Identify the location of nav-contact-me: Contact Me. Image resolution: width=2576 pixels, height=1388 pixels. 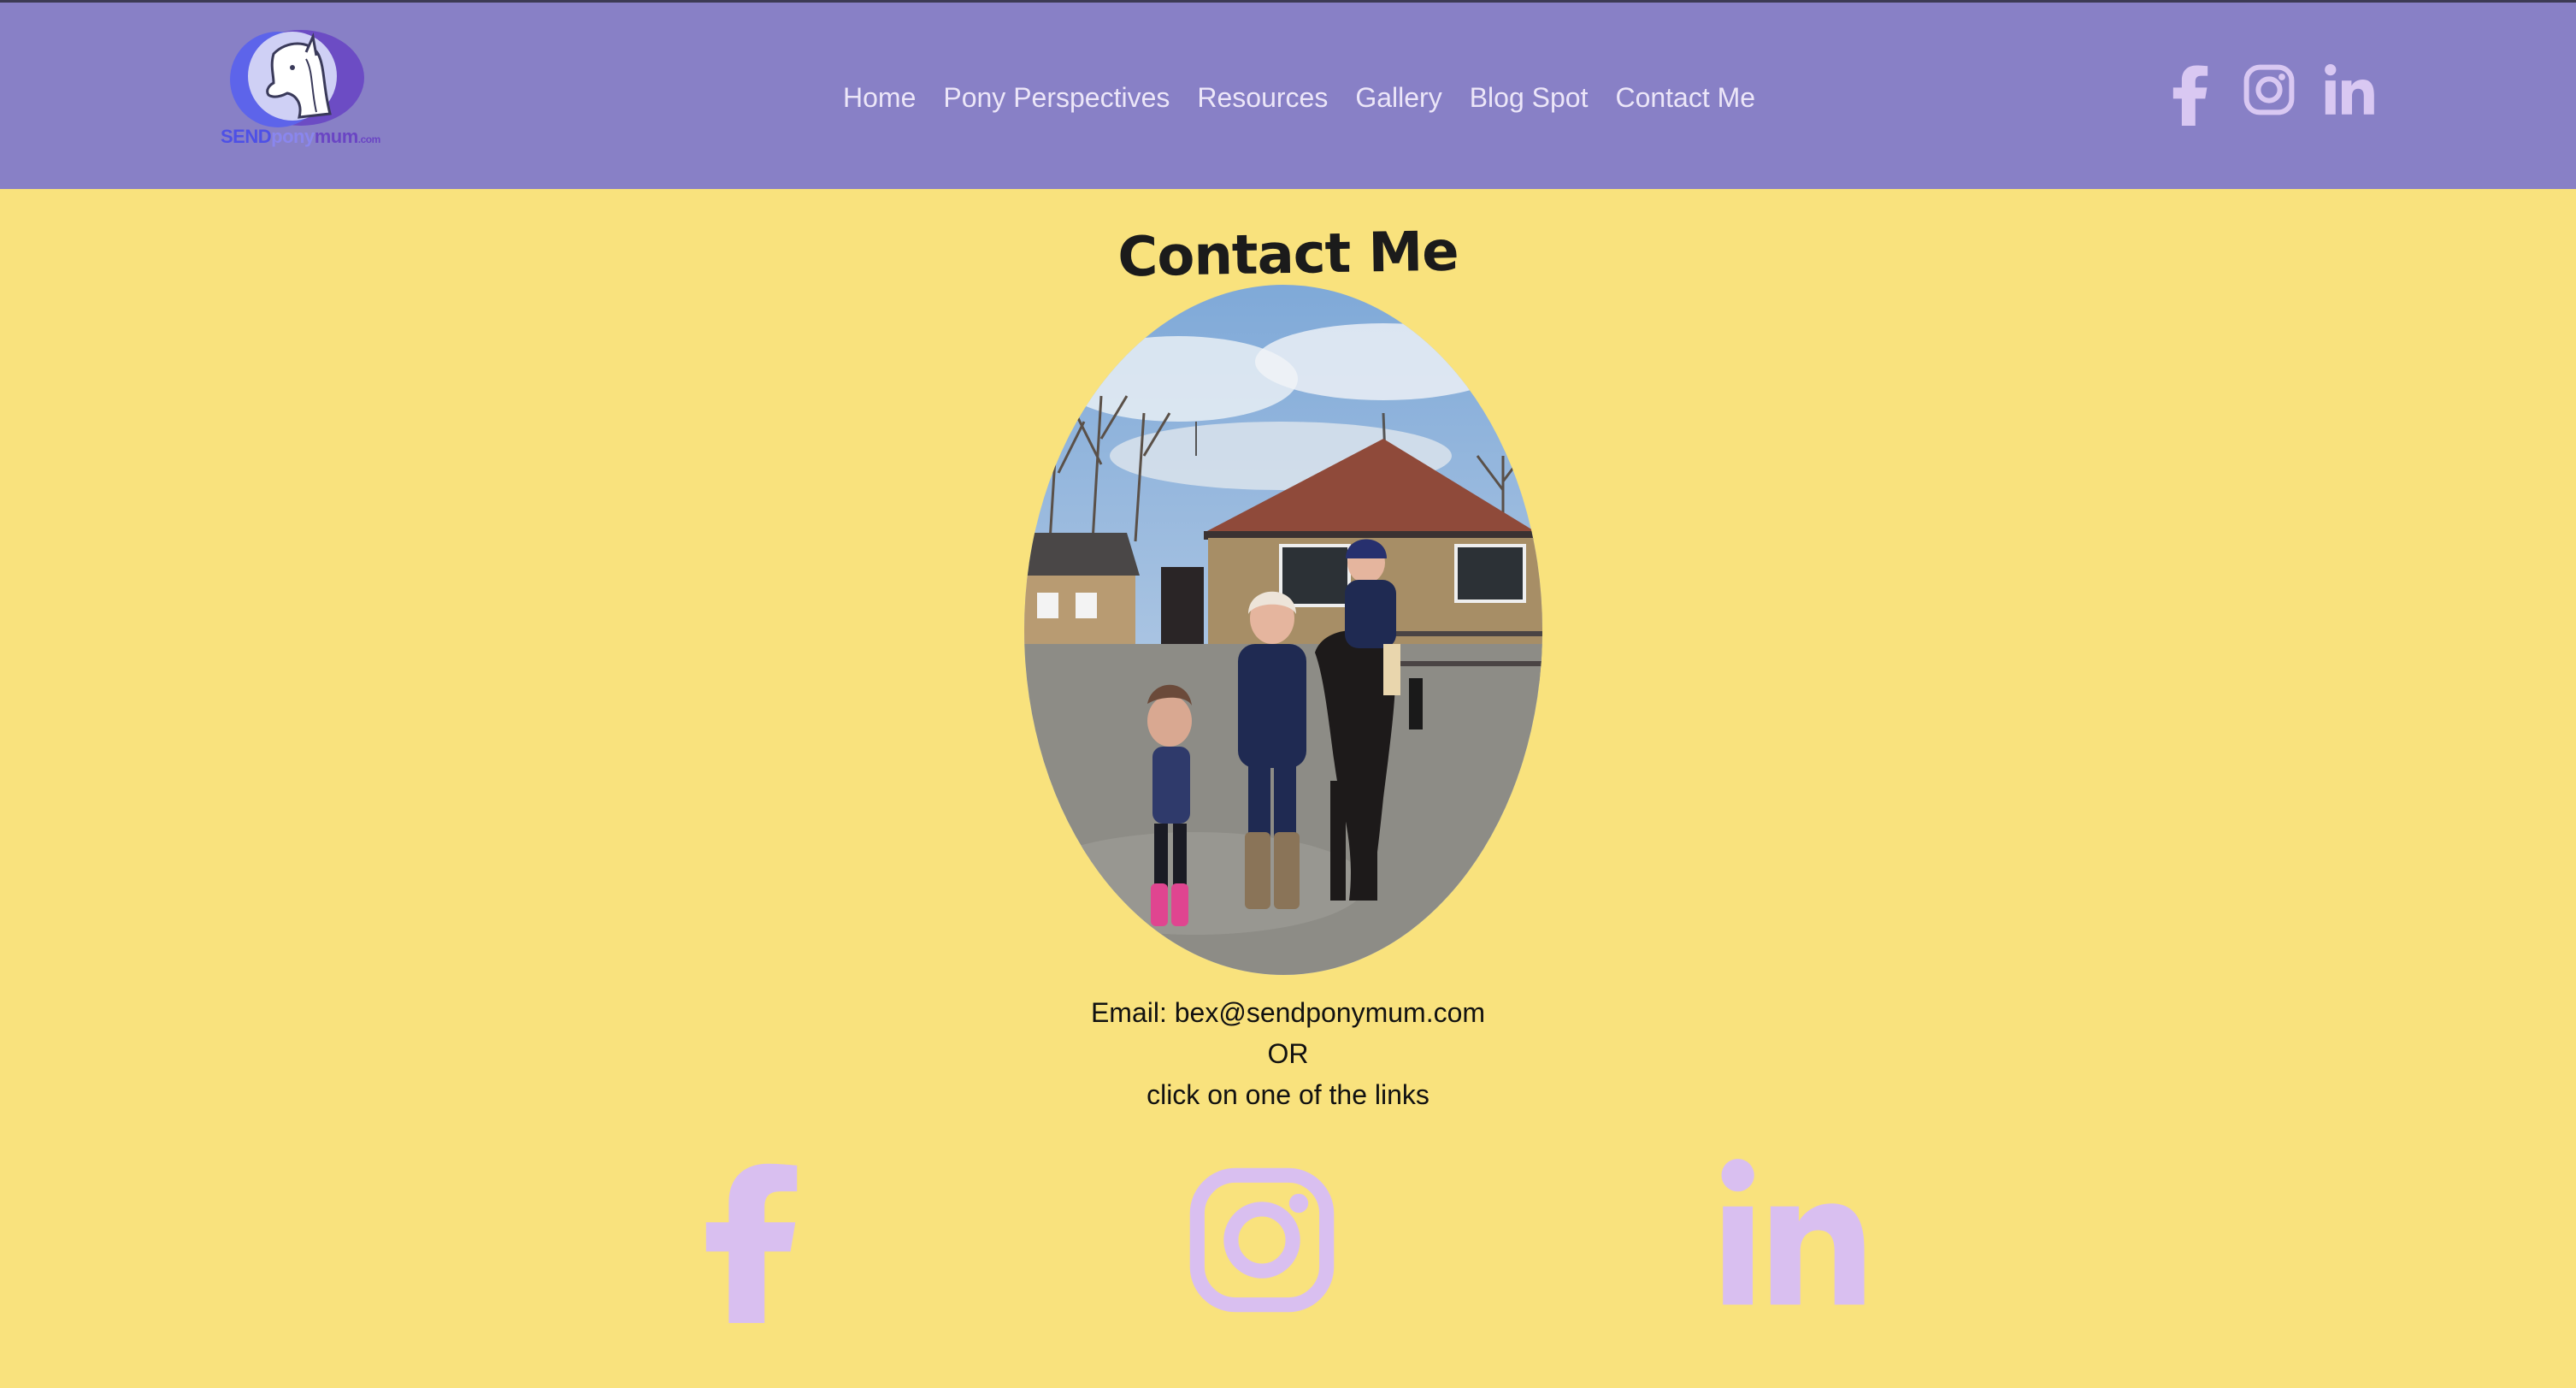
(1685, 98).